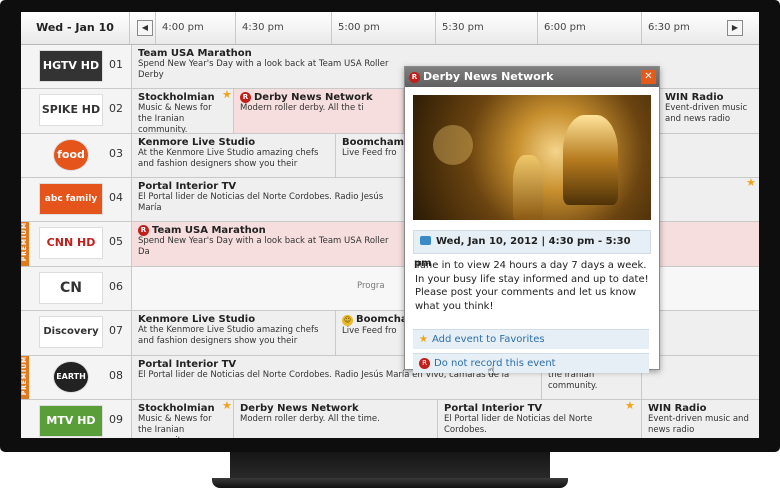 The width and height of the screenshot is (780, 495). I want to click on channel-cell: PREMIUM EARTH 08, so click(76, 377).